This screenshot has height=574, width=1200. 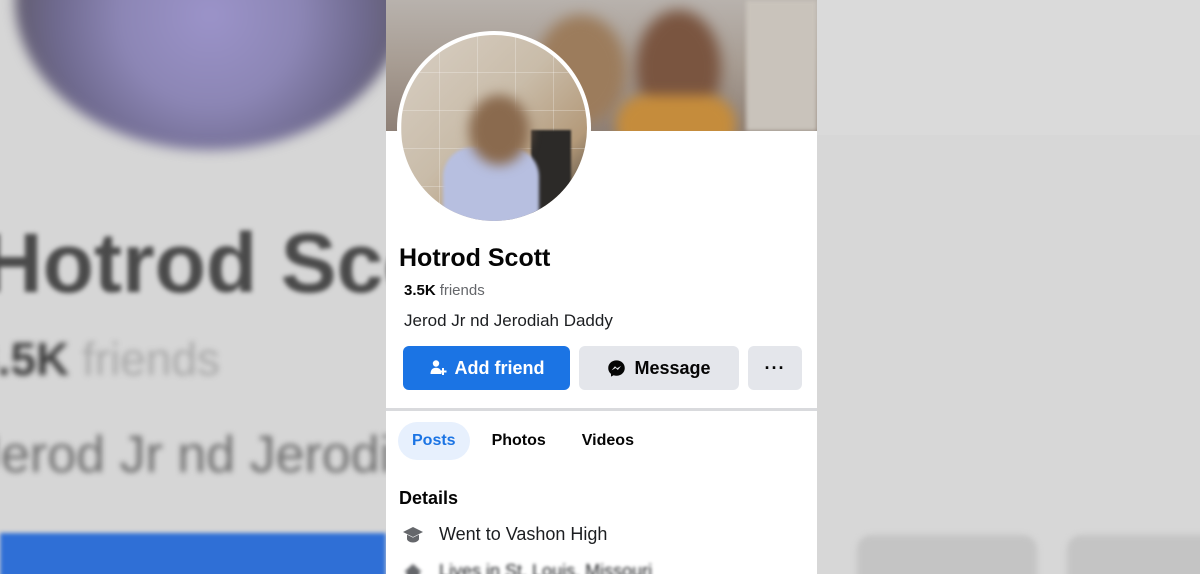 What do you see at coordinates (438, 368) in the screenshot?
I see `add-person-icon` at bounding box center [438, 368].